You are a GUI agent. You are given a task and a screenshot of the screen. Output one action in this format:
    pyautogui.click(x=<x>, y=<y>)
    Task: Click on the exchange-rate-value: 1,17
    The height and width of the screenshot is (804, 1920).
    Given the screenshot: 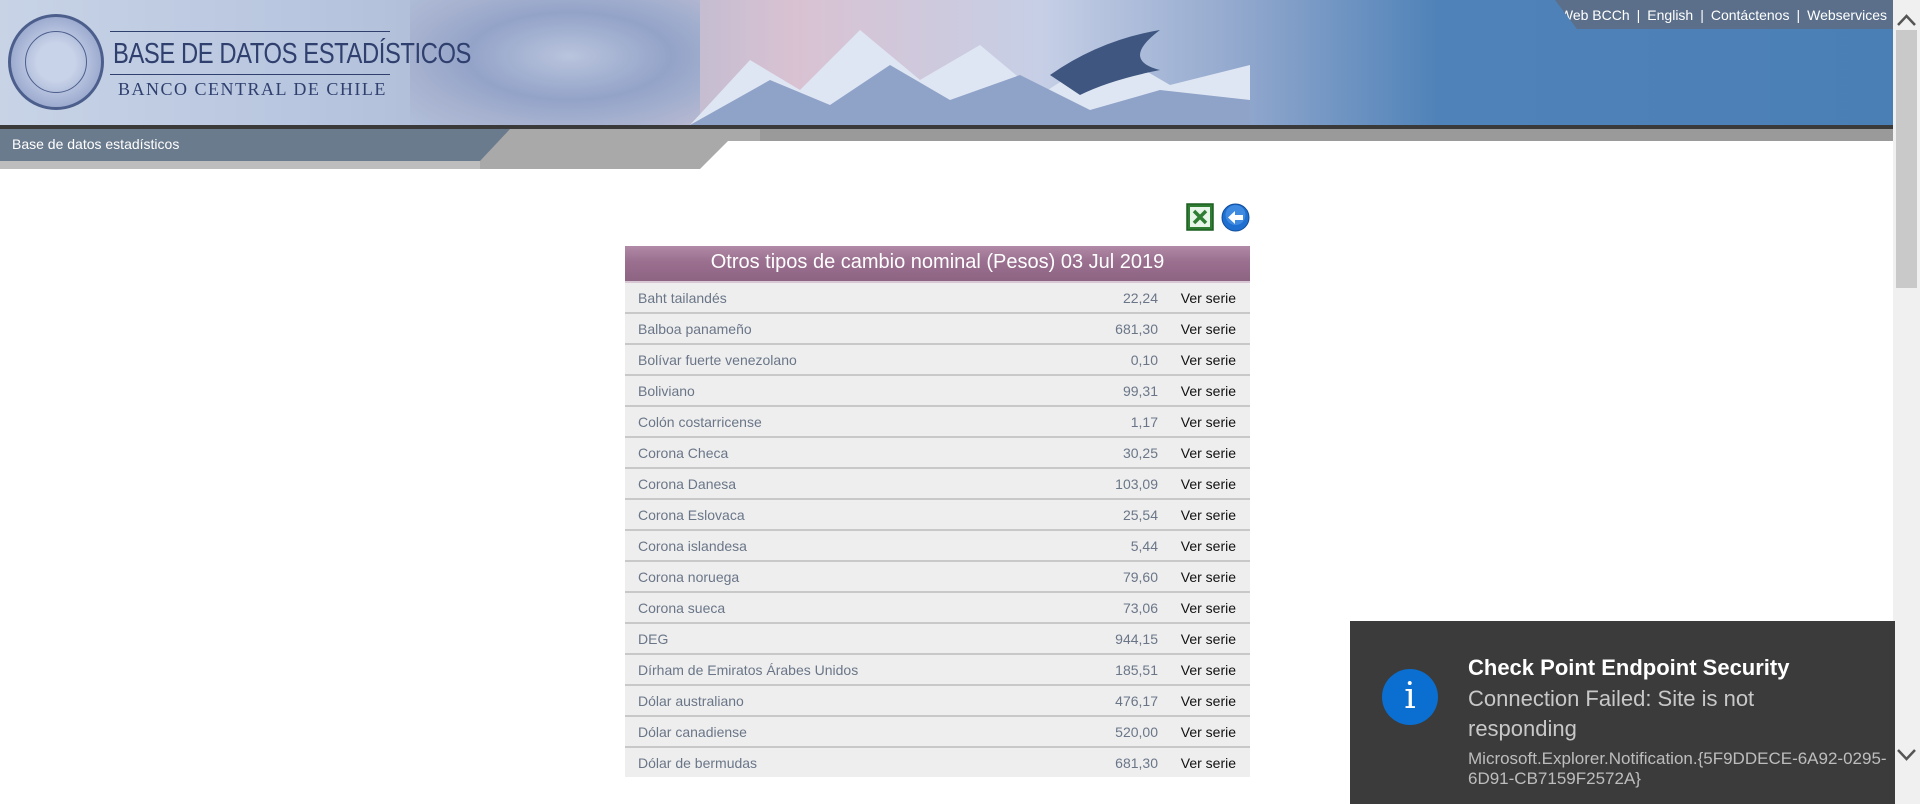 What is the action you would take?
    pyautogui.click(x=1144, y=422)
    